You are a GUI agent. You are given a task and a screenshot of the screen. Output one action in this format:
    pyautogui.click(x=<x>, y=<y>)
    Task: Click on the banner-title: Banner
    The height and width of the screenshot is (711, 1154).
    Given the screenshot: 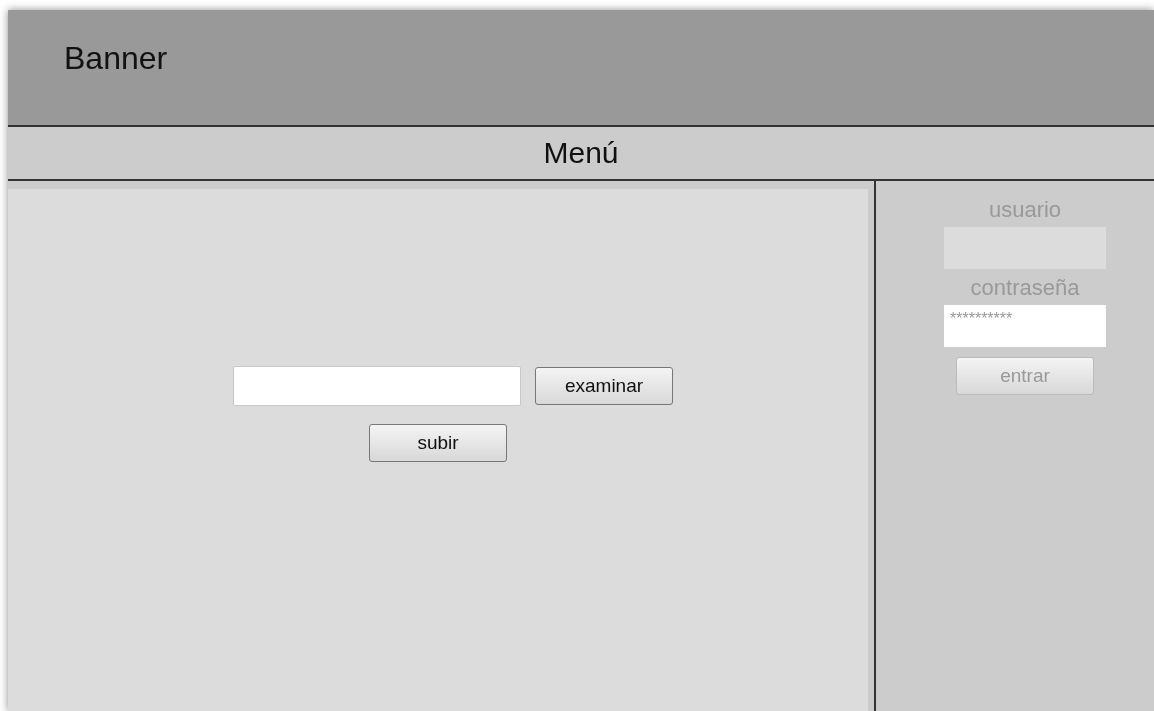 What is the action you would take?
    pyautogui.click(x=116, y=58)
    